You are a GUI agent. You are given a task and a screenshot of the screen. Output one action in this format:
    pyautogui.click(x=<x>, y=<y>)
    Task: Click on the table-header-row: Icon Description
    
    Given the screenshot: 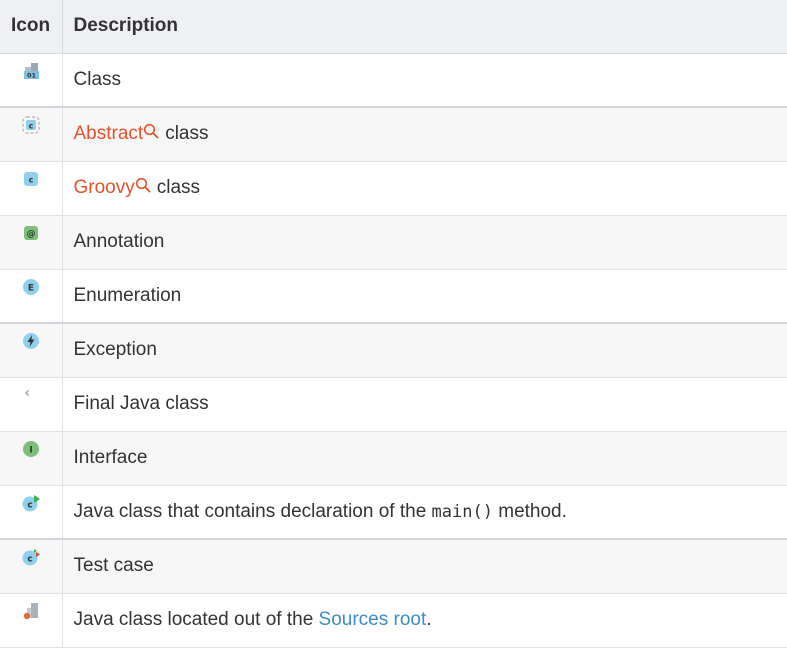 What is the action you would take?
    pyautogui.click(x=393, y=27)
    